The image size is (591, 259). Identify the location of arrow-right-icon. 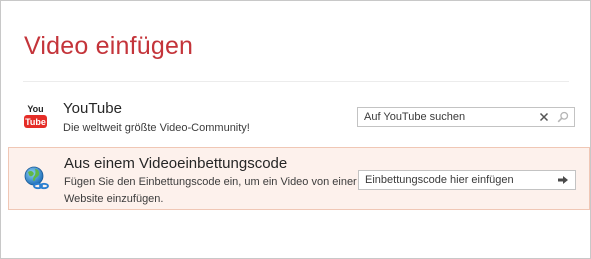
(563, 180).